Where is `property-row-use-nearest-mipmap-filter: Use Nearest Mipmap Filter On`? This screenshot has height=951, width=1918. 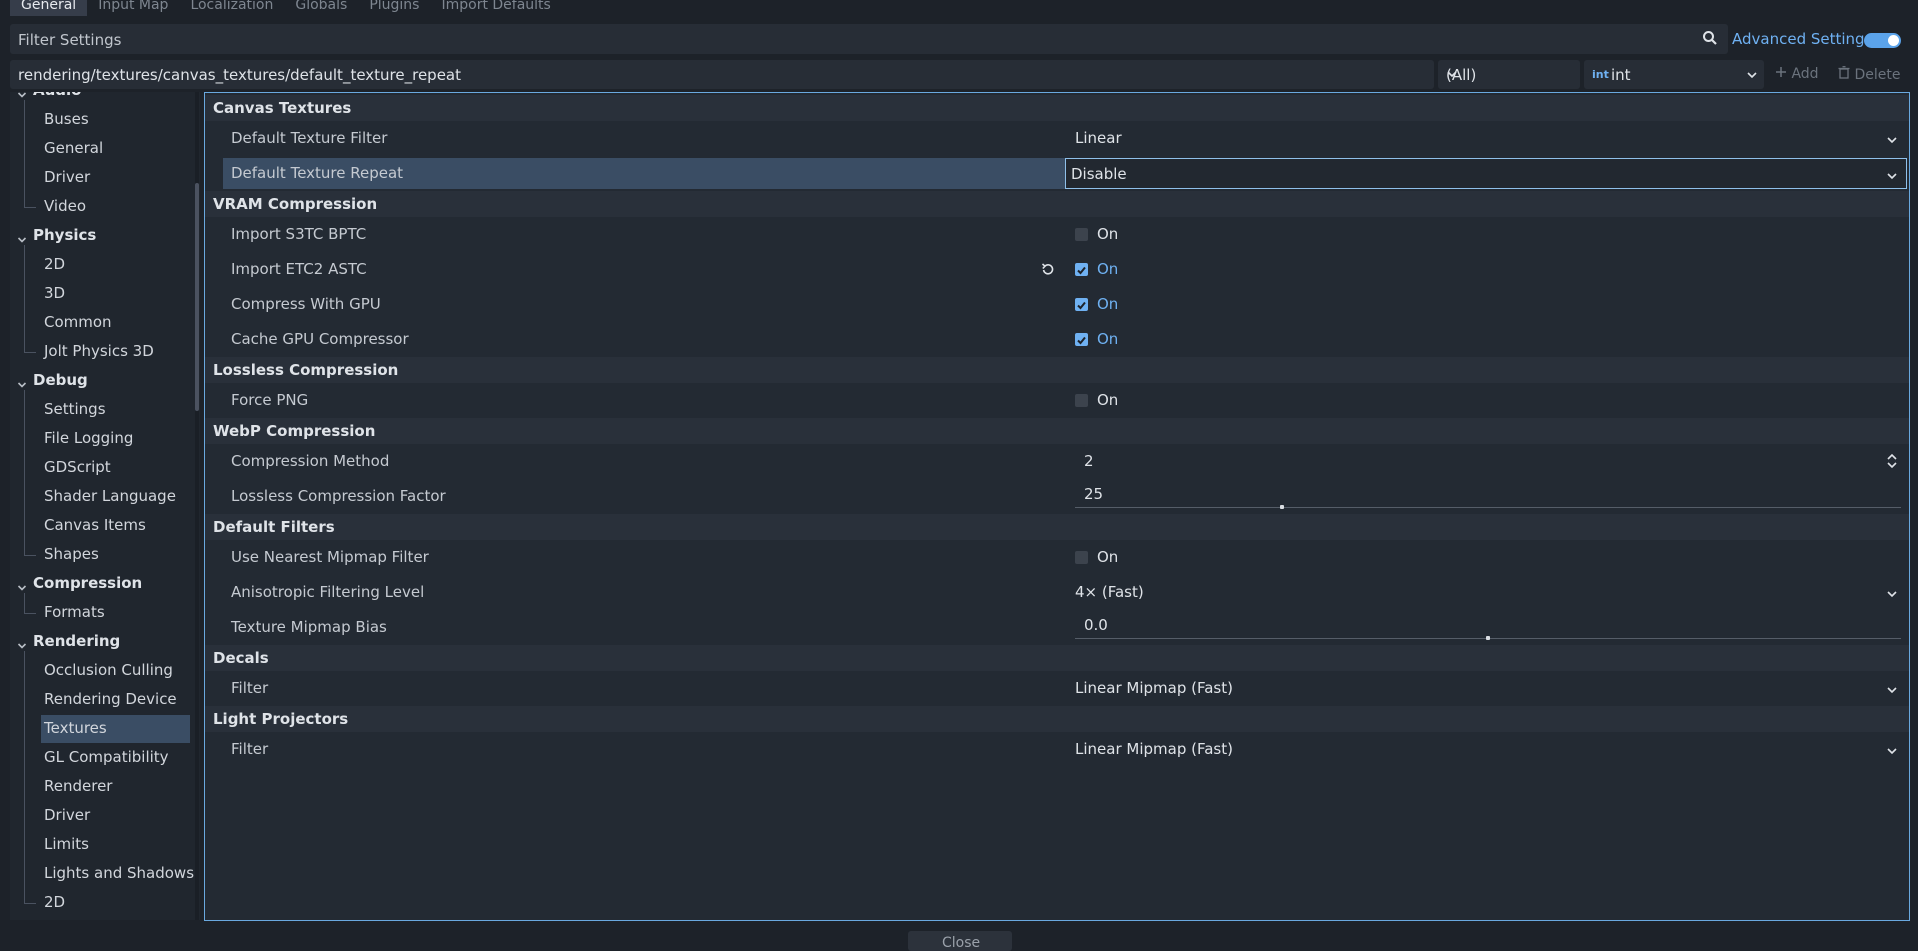
property-row-use-nearest-mipmap-filter: Use Nearest Mipmap Filter On is located at coordinates (1057, 557).